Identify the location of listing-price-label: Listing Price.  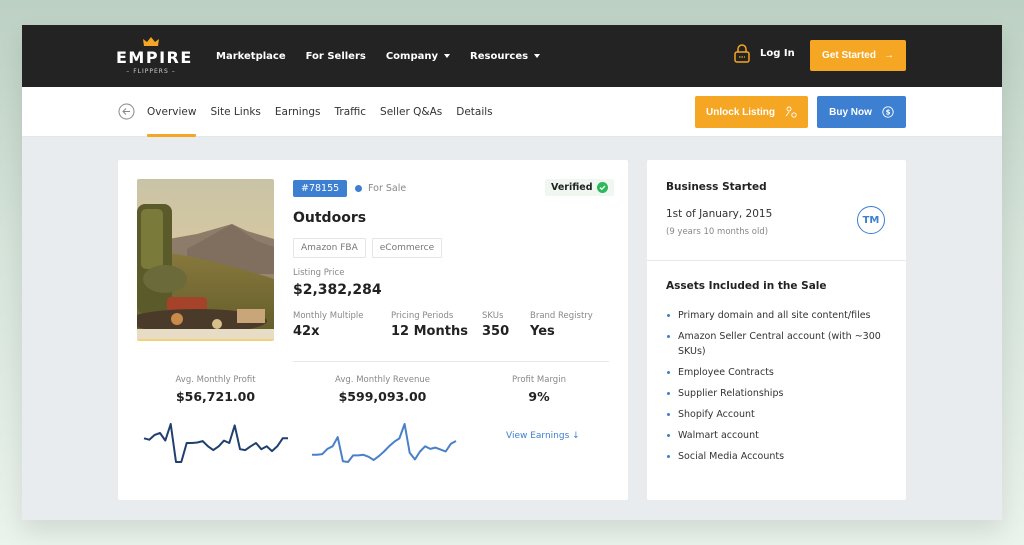
(319, 273).